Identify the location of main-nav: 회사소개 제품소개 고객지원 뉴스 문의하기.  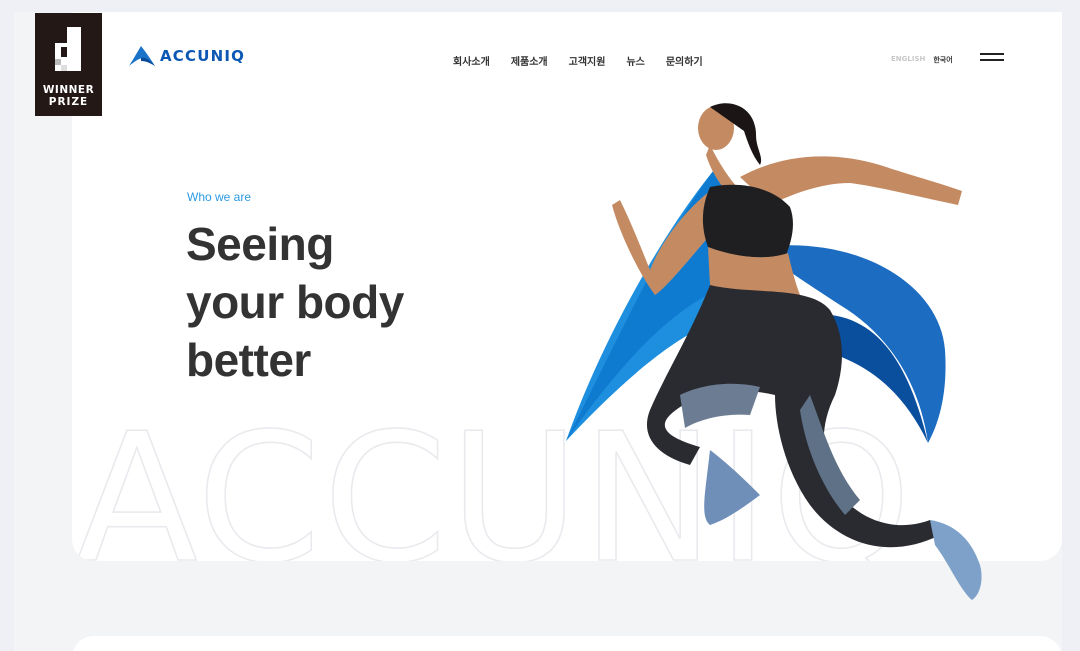
(578, 60).